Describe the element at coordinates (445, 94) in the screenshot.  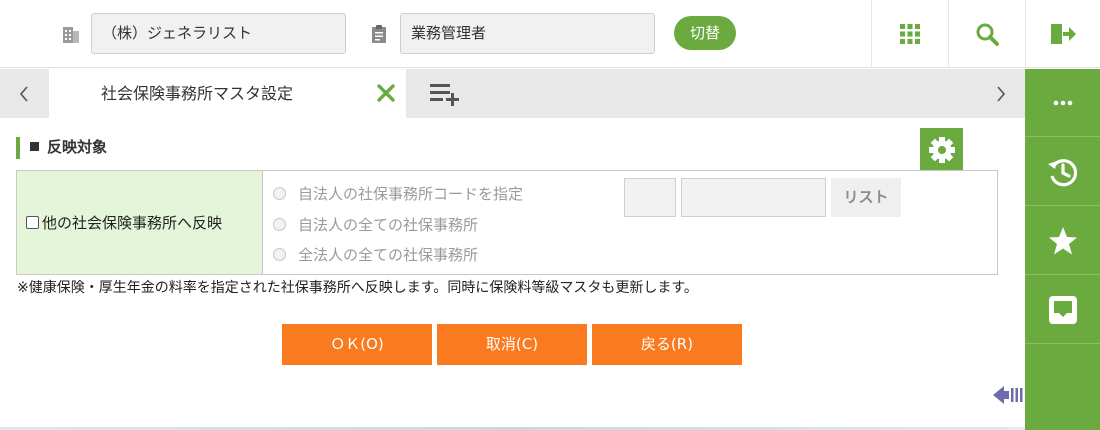
I see `add-tab-icon` at that location.